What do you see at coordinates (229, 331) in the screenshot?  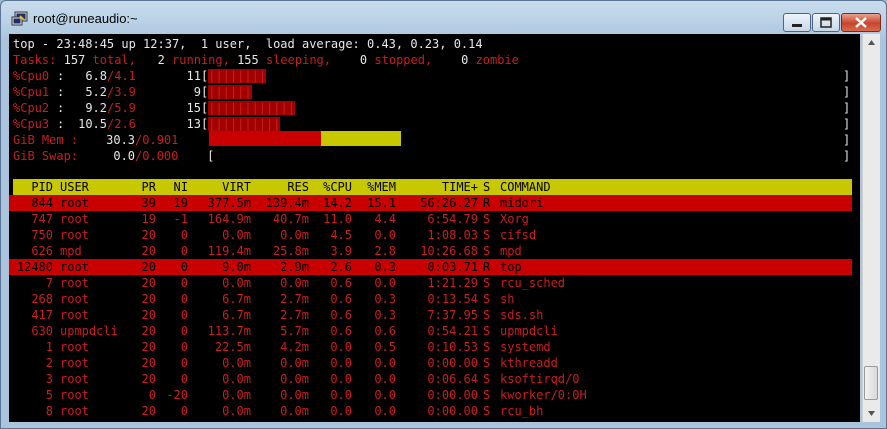 I see `process-virt: 113.7m` at bounding box center [229, 331].